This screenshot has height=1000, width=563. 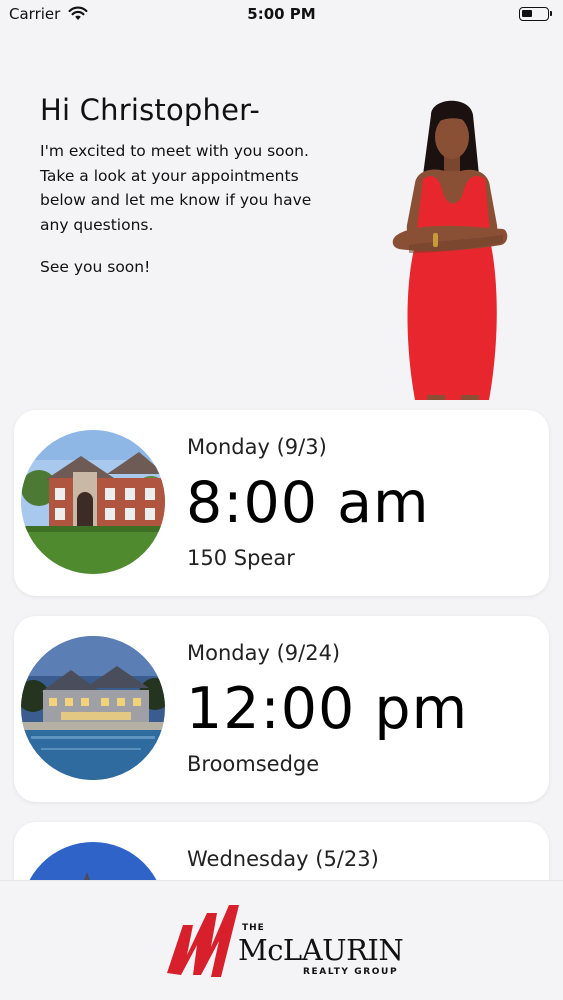 I want to click on agent-photo, so click(x=450, y=247).